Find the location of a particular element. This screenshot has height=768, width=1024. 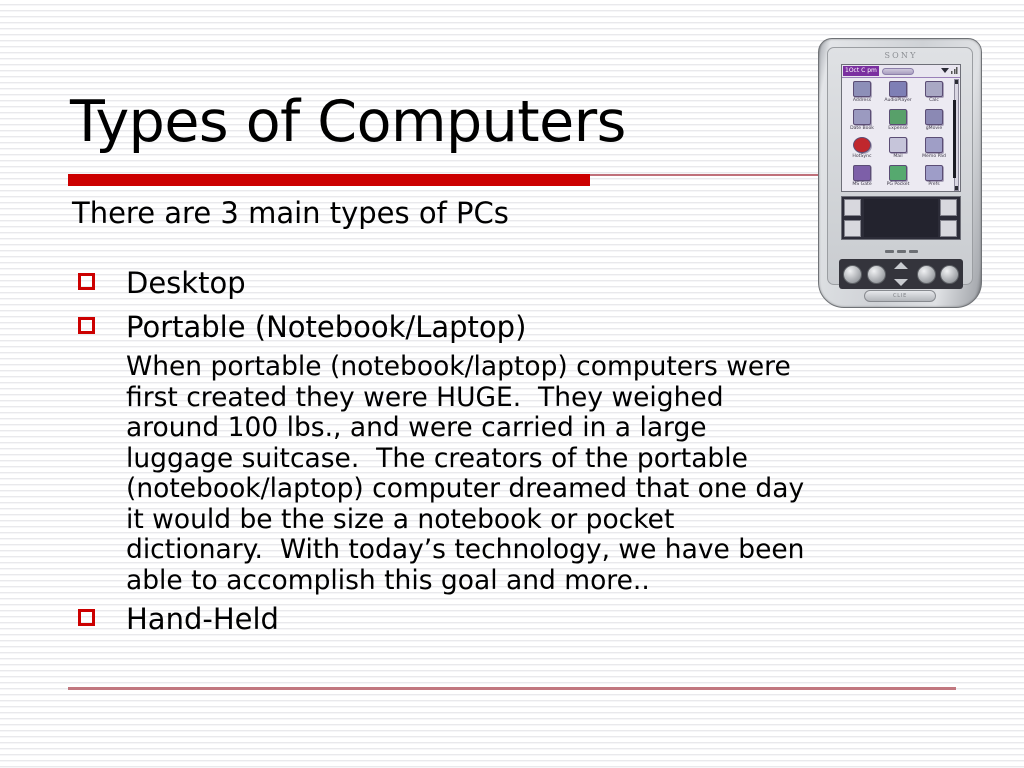

pda-scrollbar is located at coordinates (956, 135).